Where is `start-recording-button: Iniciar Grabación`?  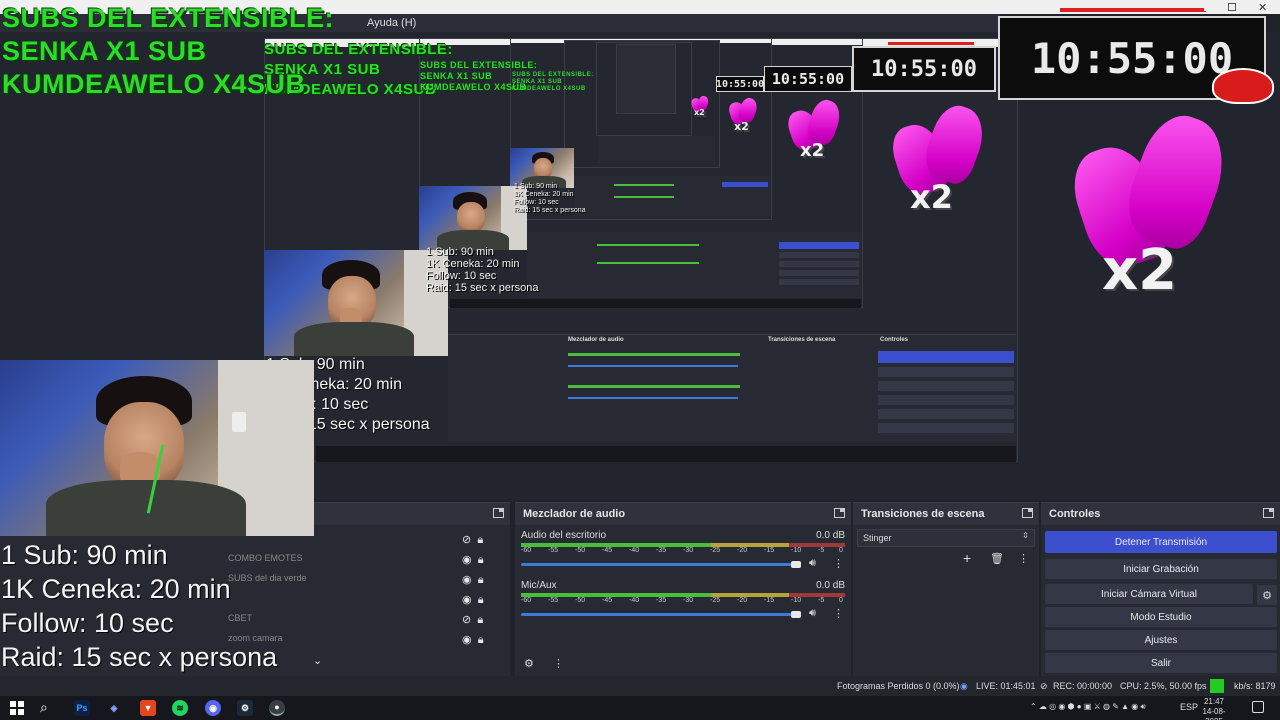
start-recording-button: Iniciar Grabación is located at coordinates (1161, 569).